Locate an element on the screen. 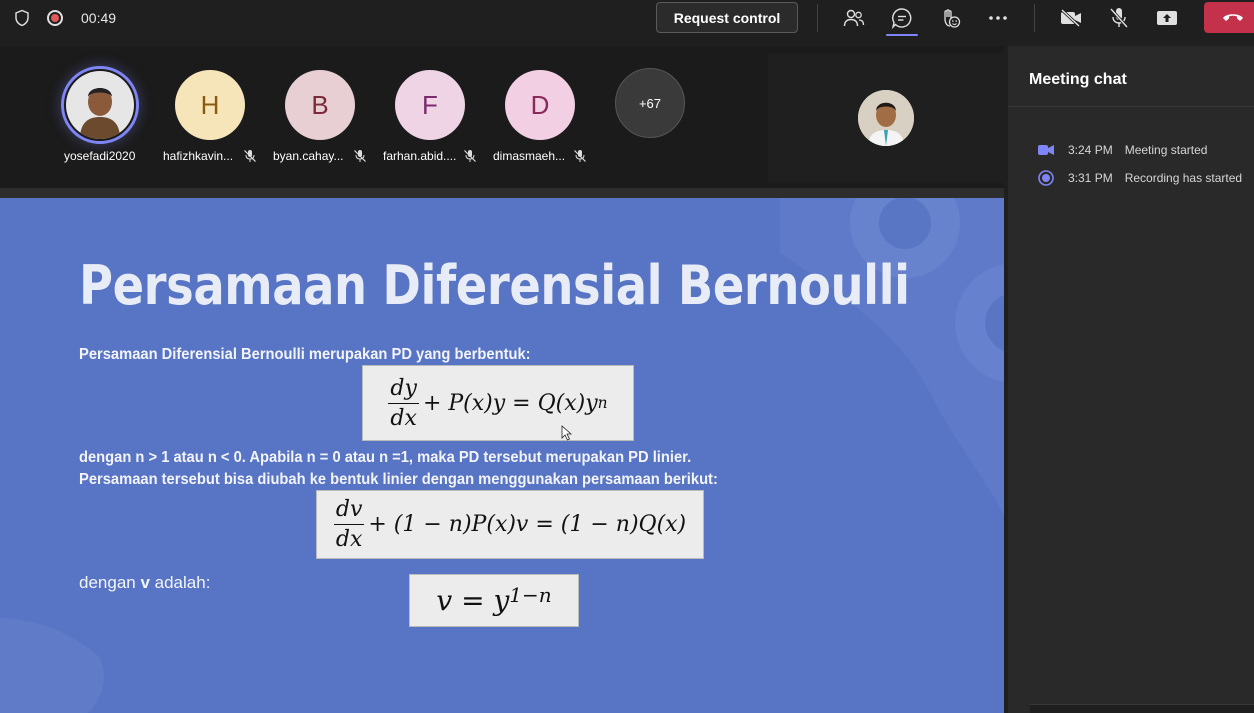  participant-tile: yosefadi2020 is located at coordinates (100, 114).